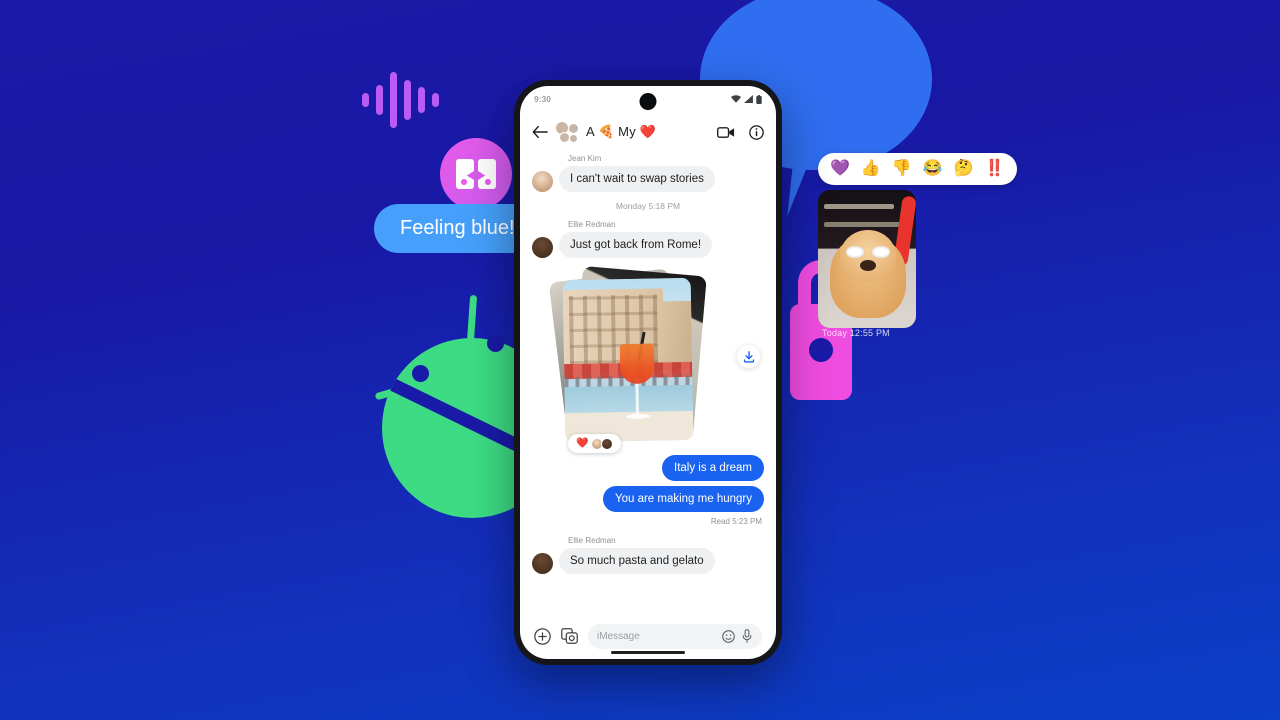 The width and height of the screenshot is (1280, 720). What do you see at coordinates (902, 169) in the screenshot?
I see `reaction-thumbs-down-icon: 👎` at bounding box center [902, 169].